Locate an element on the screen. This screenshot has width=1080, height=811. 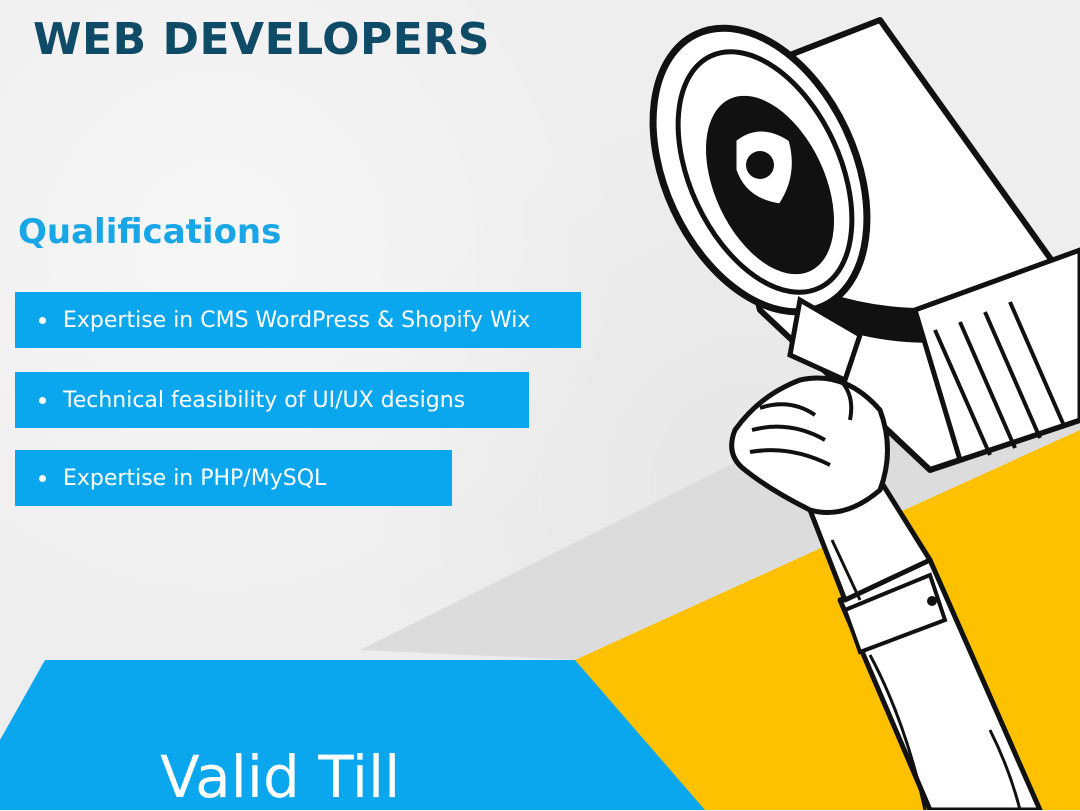
qualification-item: Expertise in PHP/MySQL is located at coordinates (233, 478).